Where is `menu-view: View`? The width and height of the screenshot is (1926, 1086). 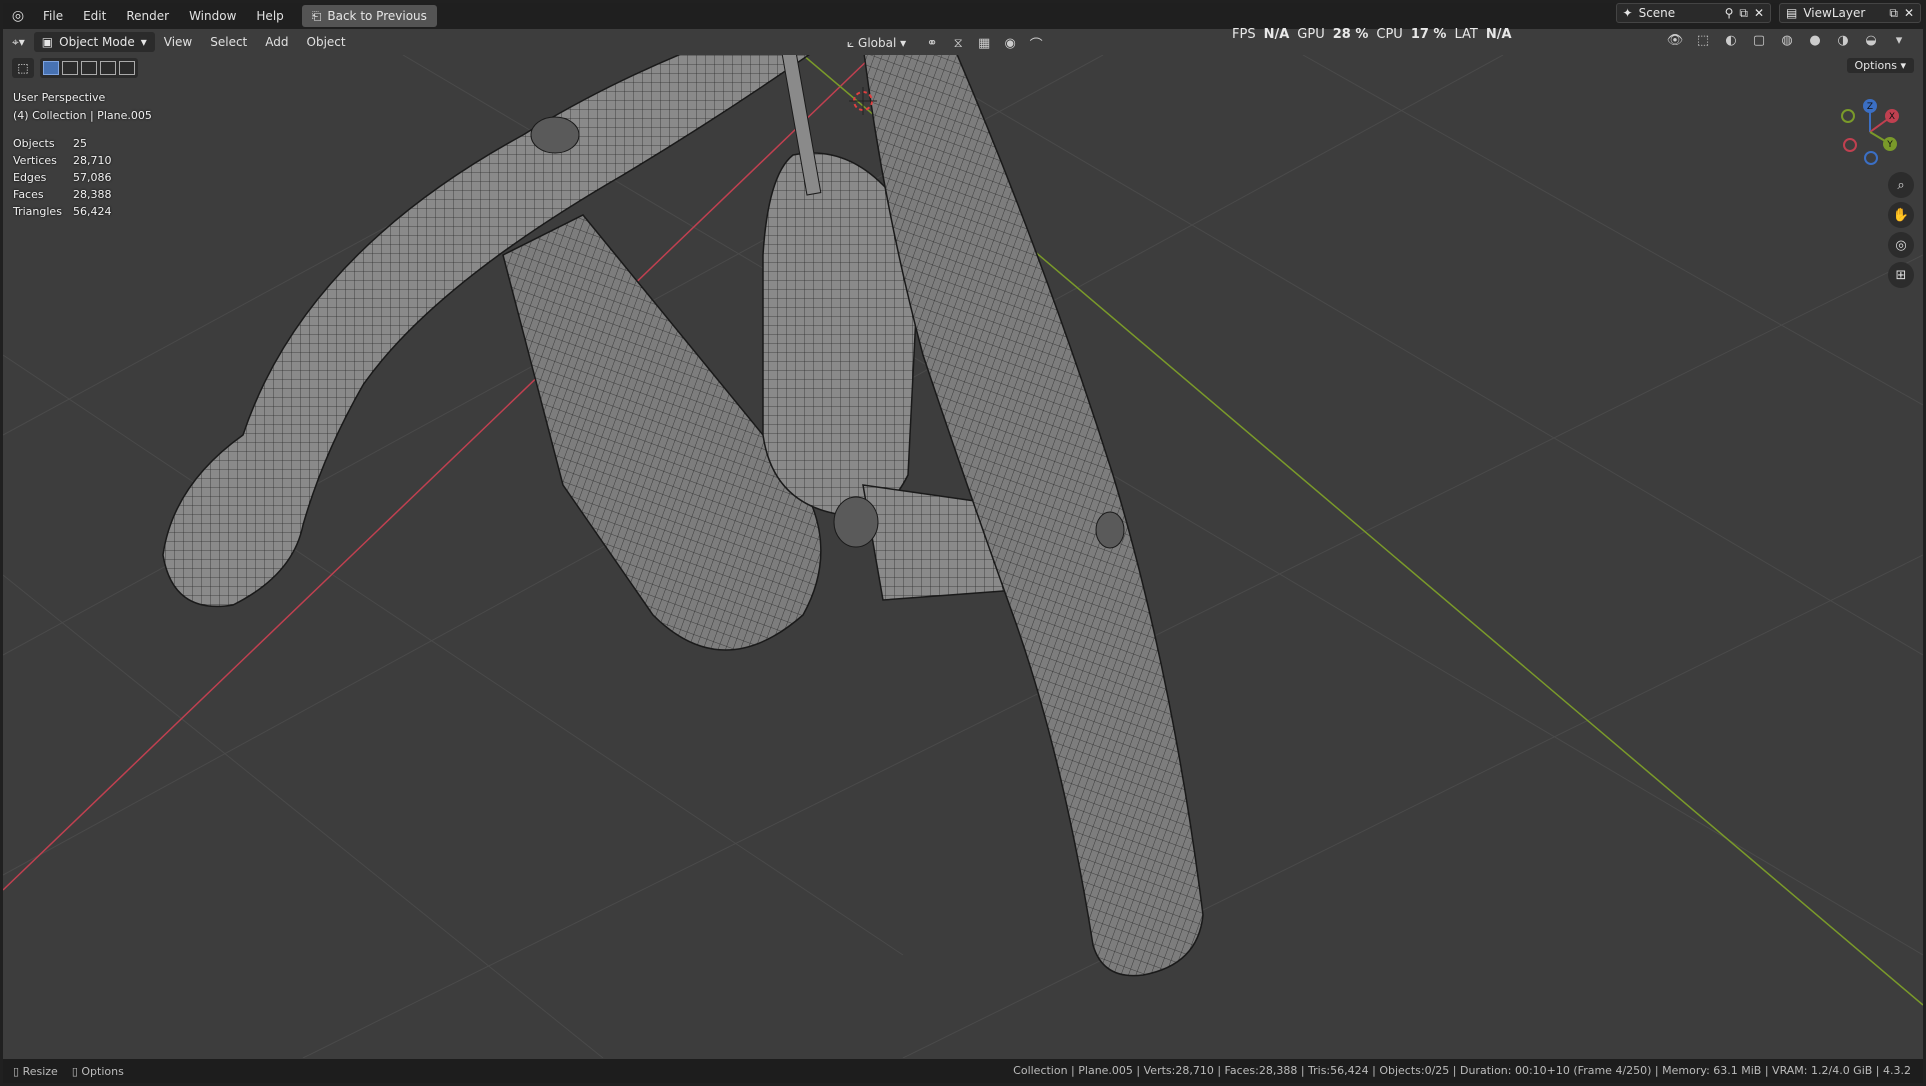 menu-view: View is located at coordinates (178, 42).